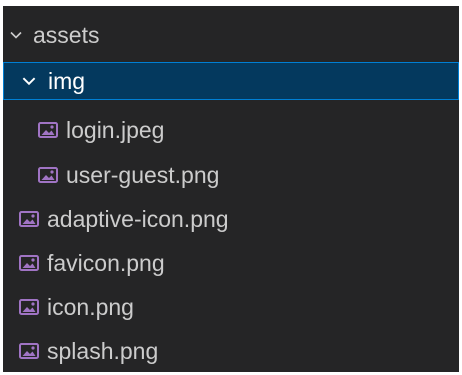 This screenshot has height=375, width=462. Describe the element at coordinates (90, 307) in the screenshot. I see `file-icon-png-label: icon.png` at that location.